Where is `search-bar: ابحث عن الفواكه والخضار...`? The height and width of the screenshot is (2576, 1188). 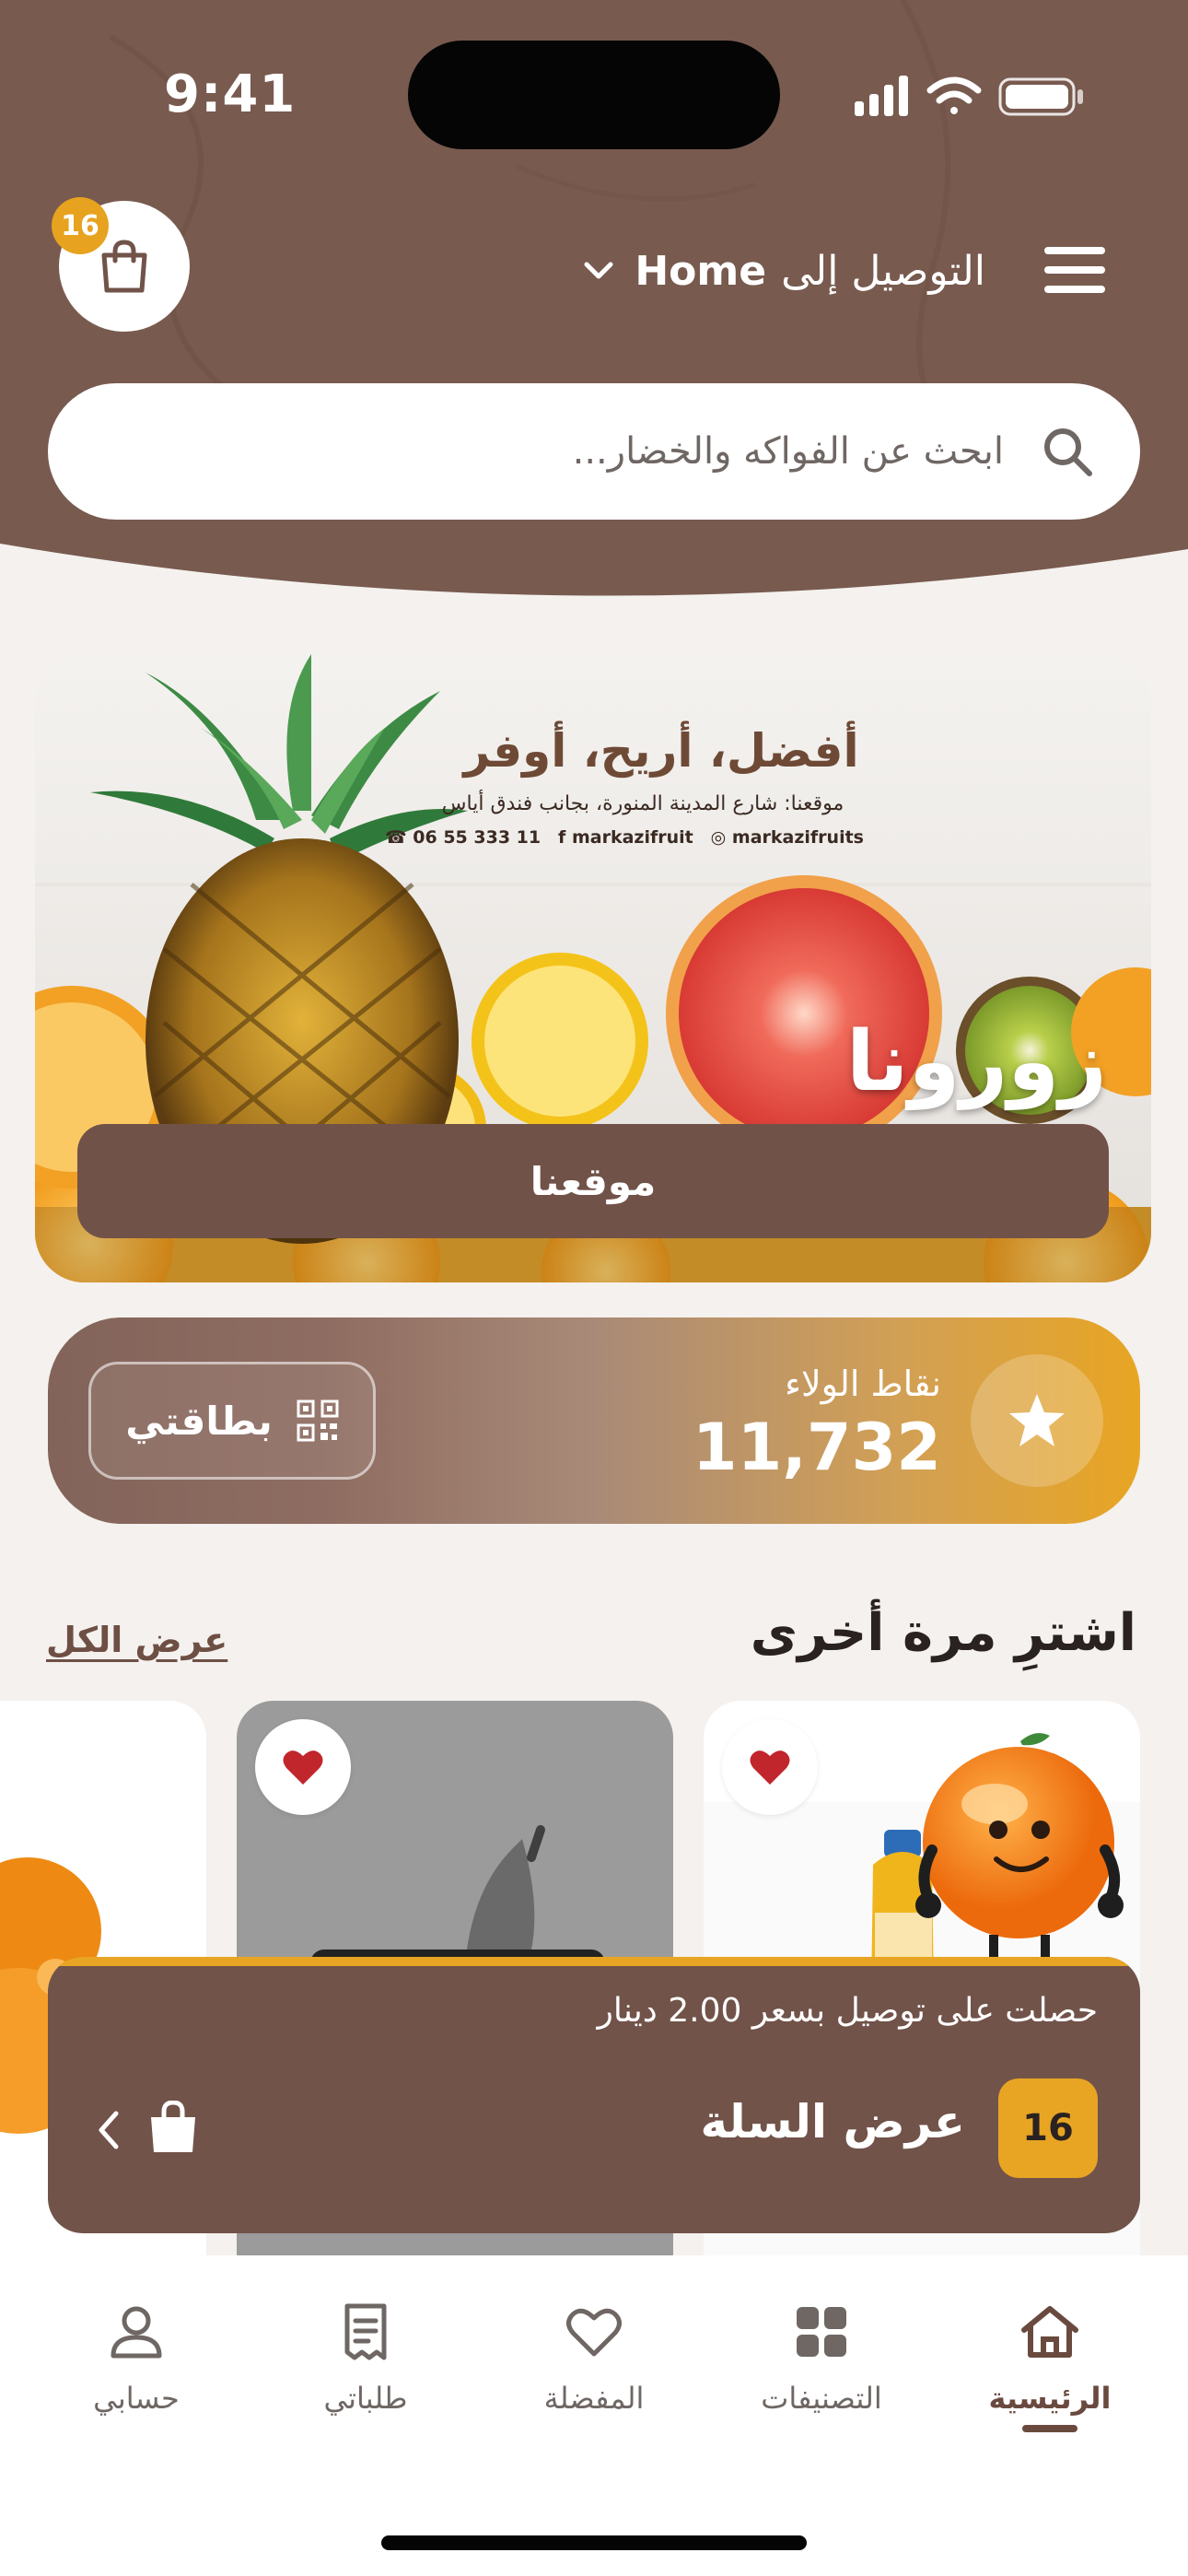
search-bar: ابحث عن الفواكه والخضار... is located at coordinates (594, 451).